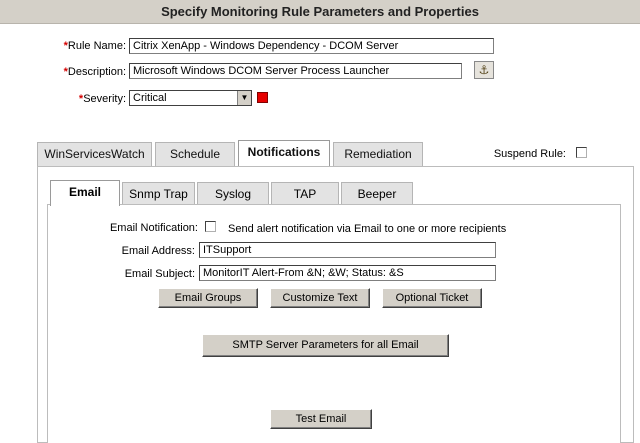 The image size is (640, 443). I want to click on description-label: *Description:, so click(94, 72).